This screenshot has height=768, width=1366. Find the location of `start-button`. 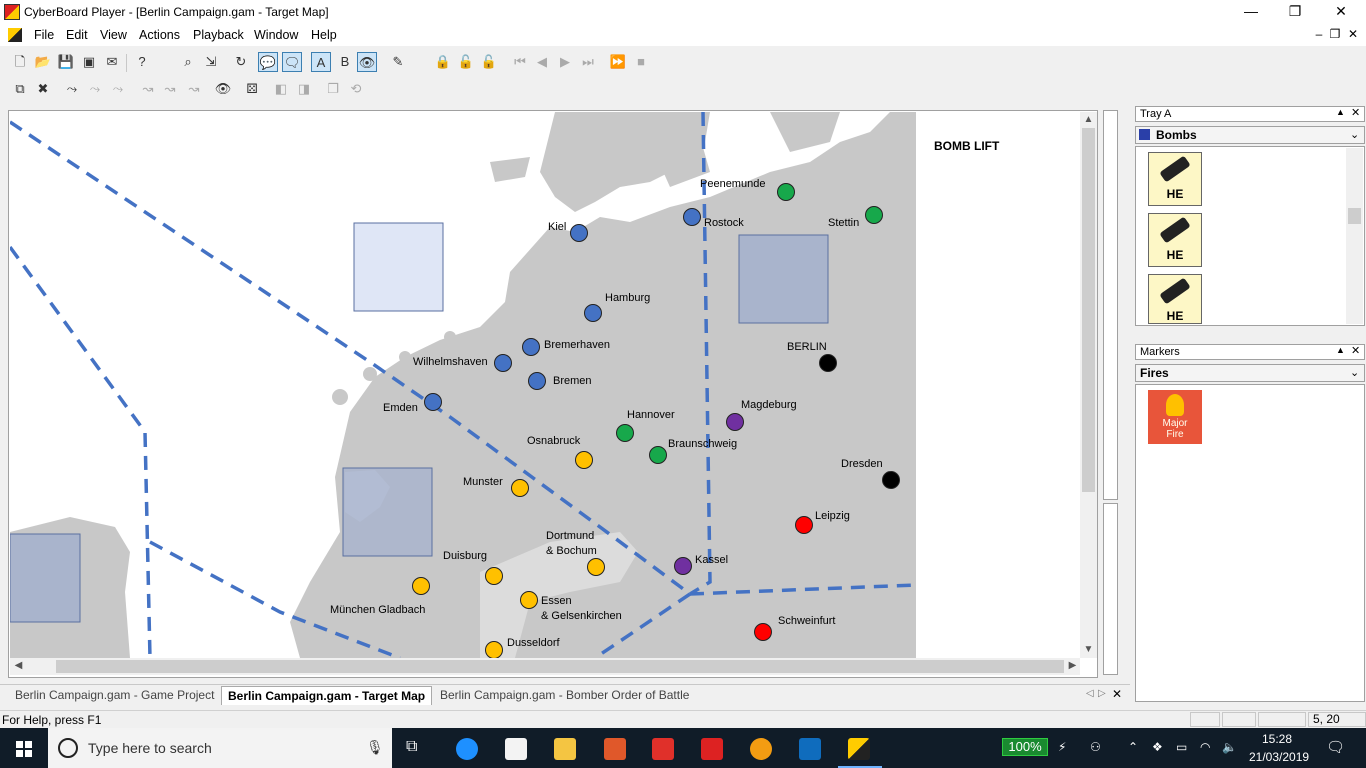

start-button is located at coordinates (24, 748).